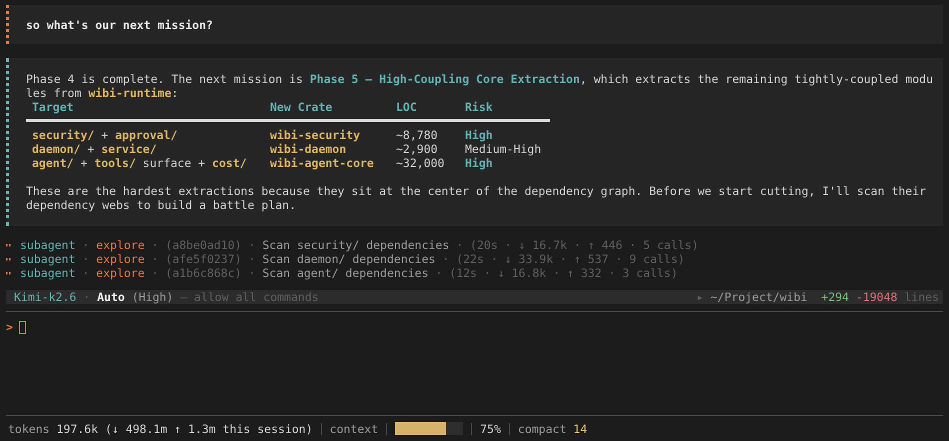 The width and height of the screenshot is (949, 441). I want to click on message-text: les from wibi-runtime:, so click(103, 93).